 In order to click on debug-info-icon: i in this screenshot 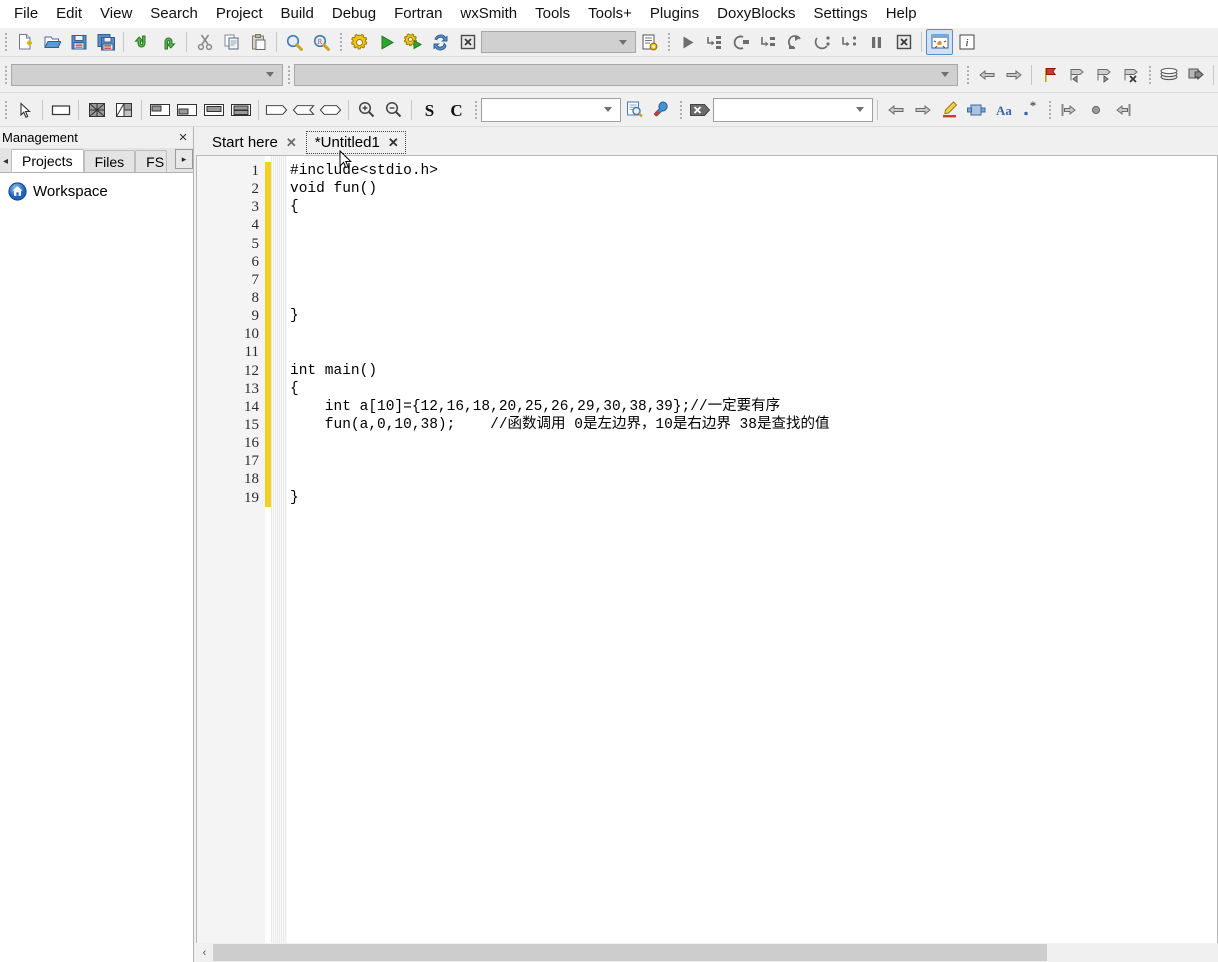, I will do `click(966, 42)`.